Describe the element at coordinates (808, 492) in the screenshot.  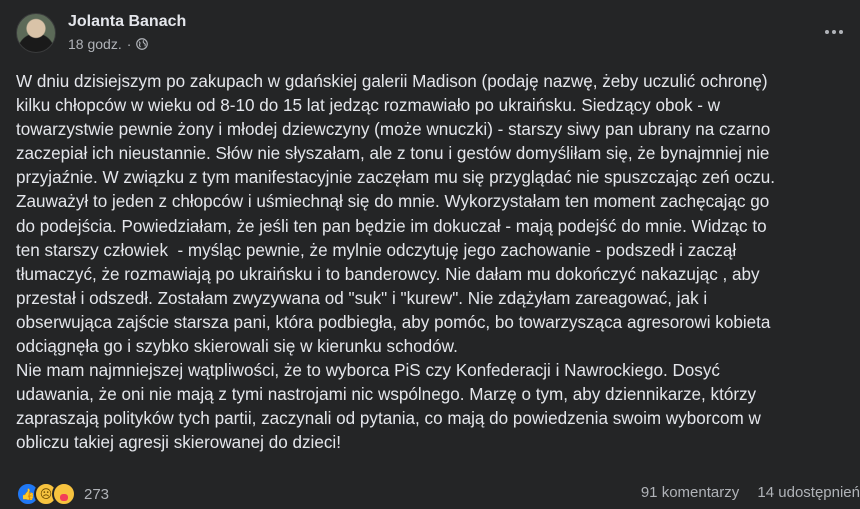
I see `shares-count: 14 udostępnień` at that location.